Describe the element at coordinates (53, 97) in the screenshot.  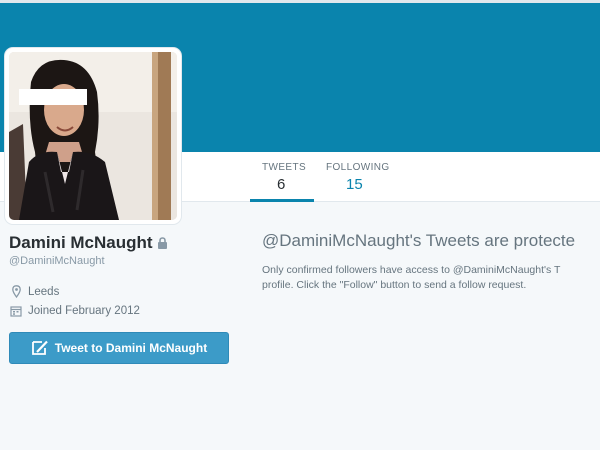
I see `censor-bar` at that location.